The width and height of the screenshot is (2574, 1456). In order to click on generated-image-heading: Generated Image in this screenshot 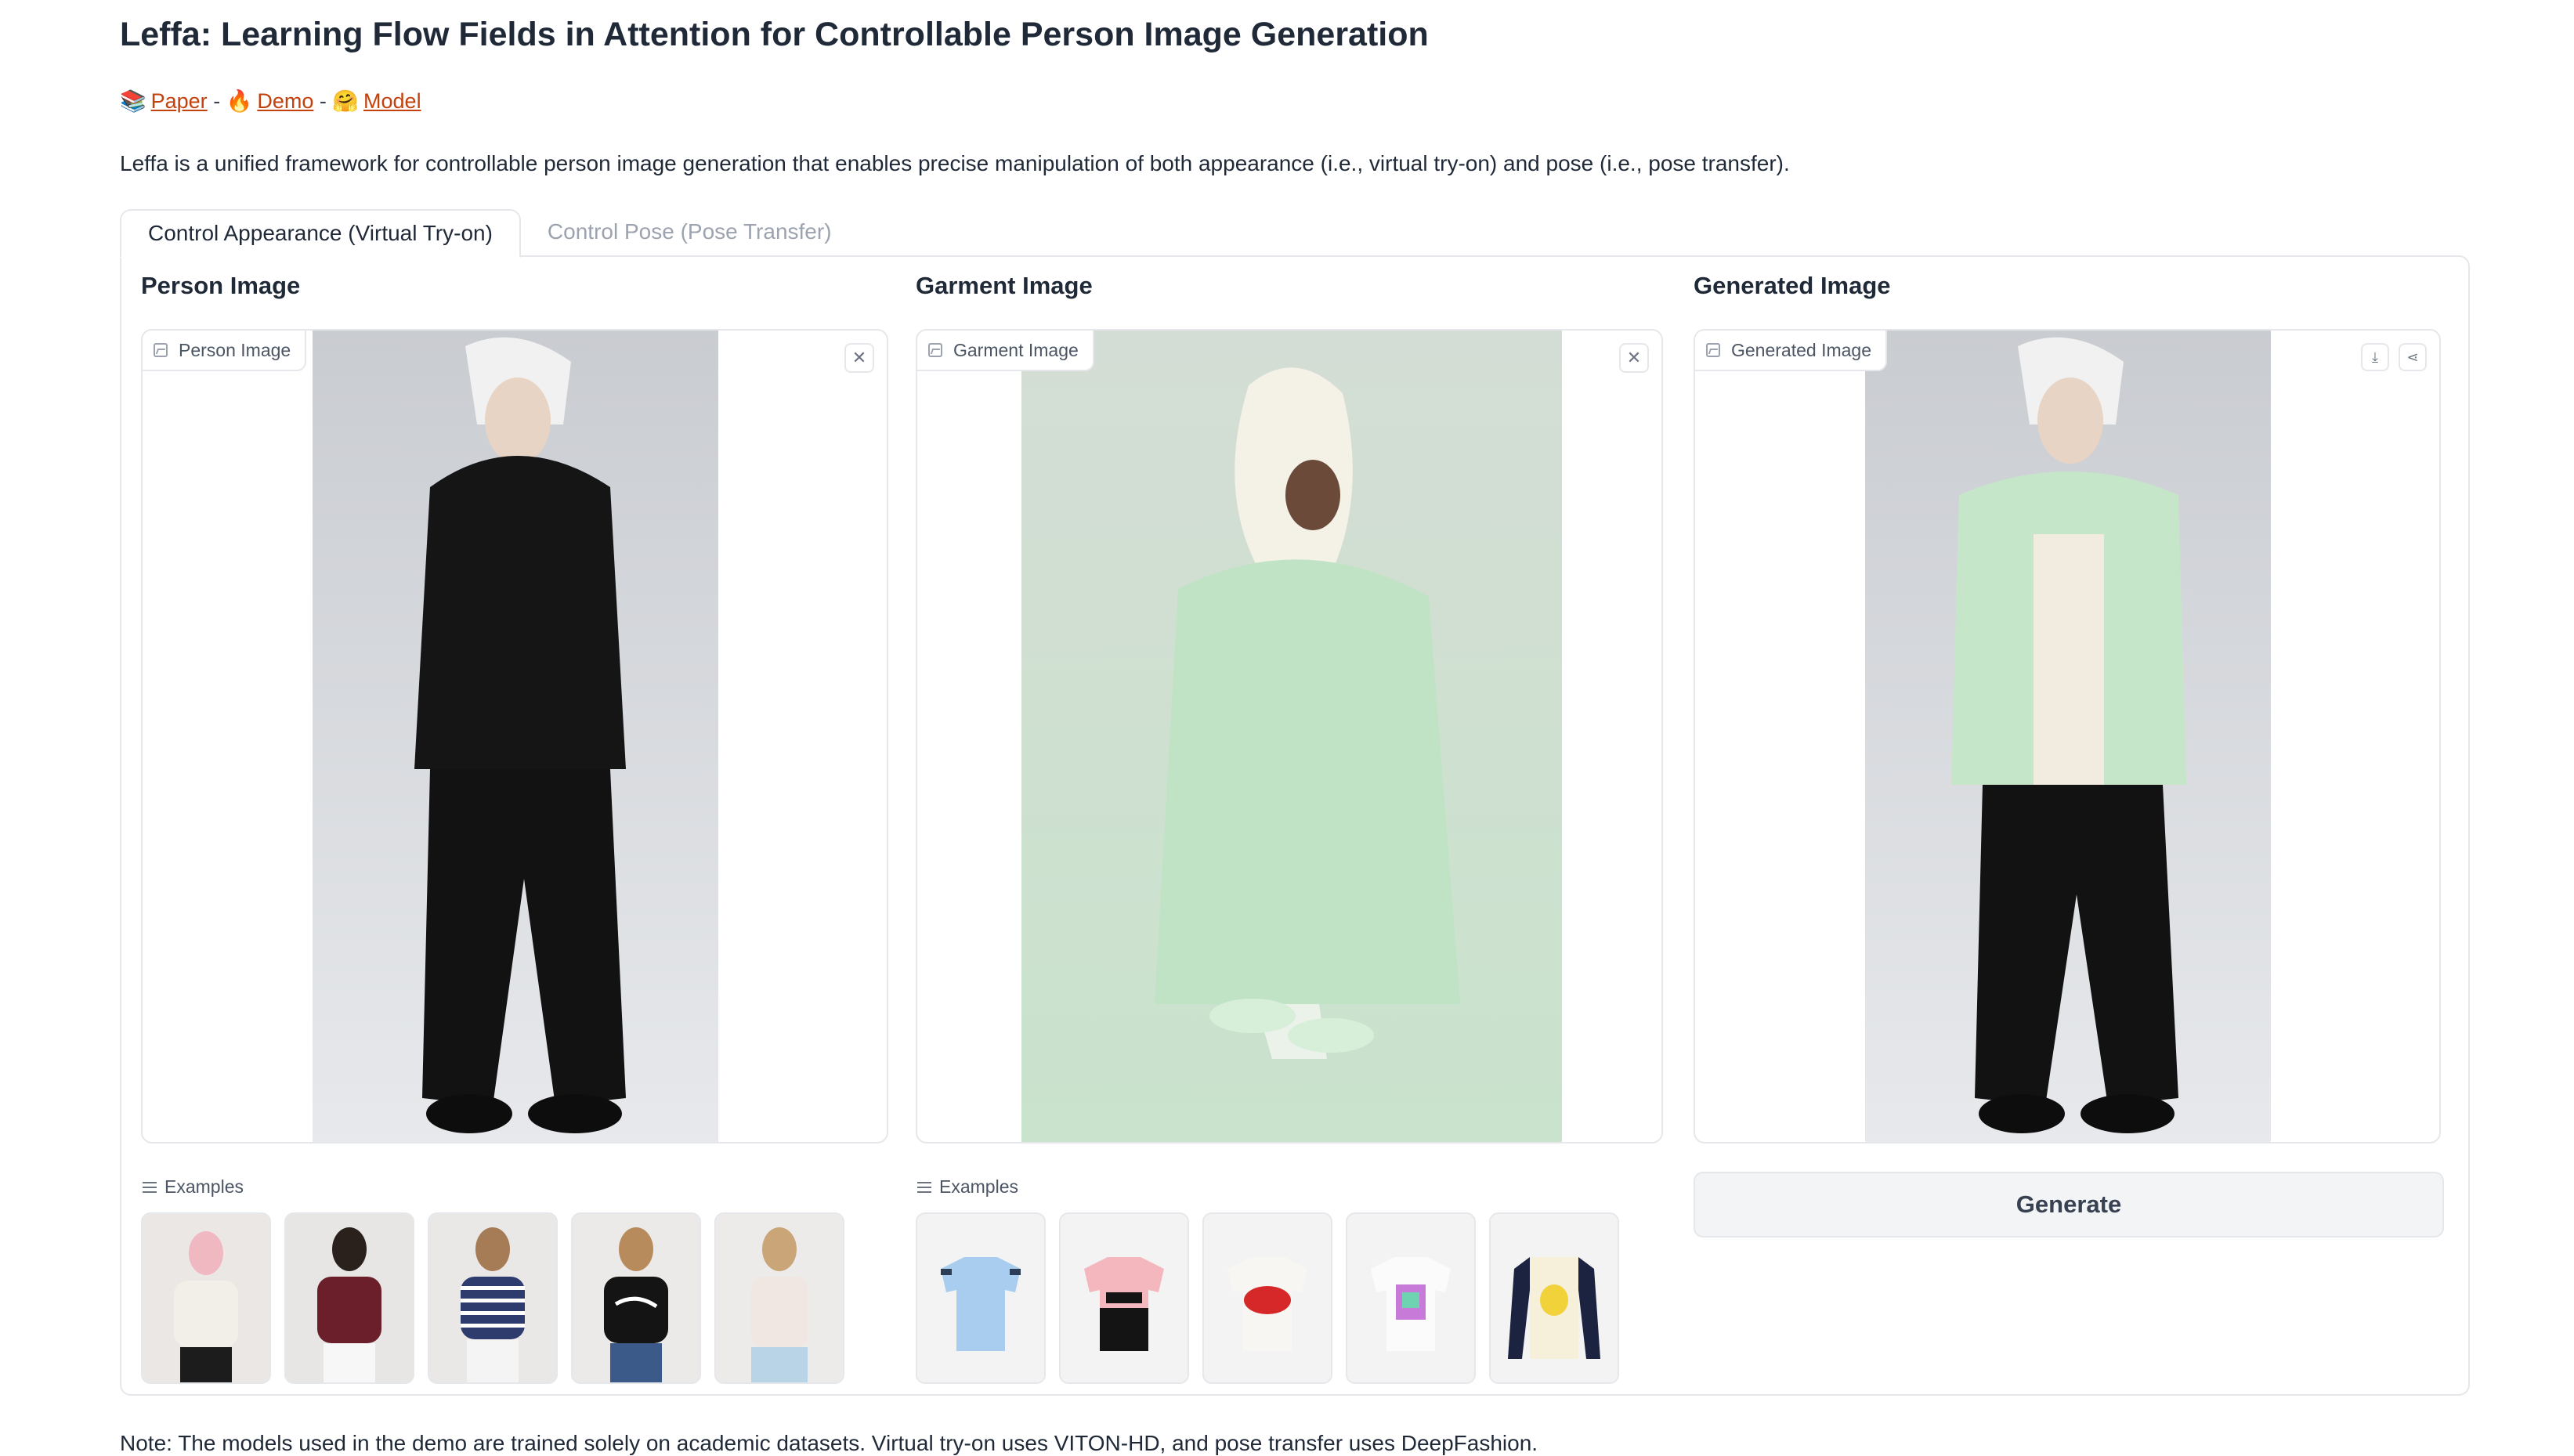, I will do `click(1793, 285)`.